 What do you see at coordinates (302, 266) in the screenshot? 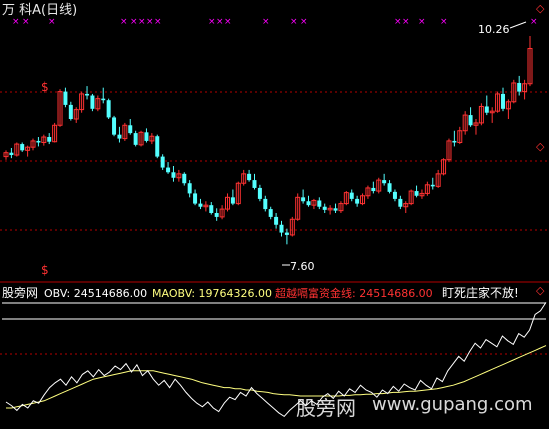
I see `low-price-label: 7.60` at bounding box center [302, 266].